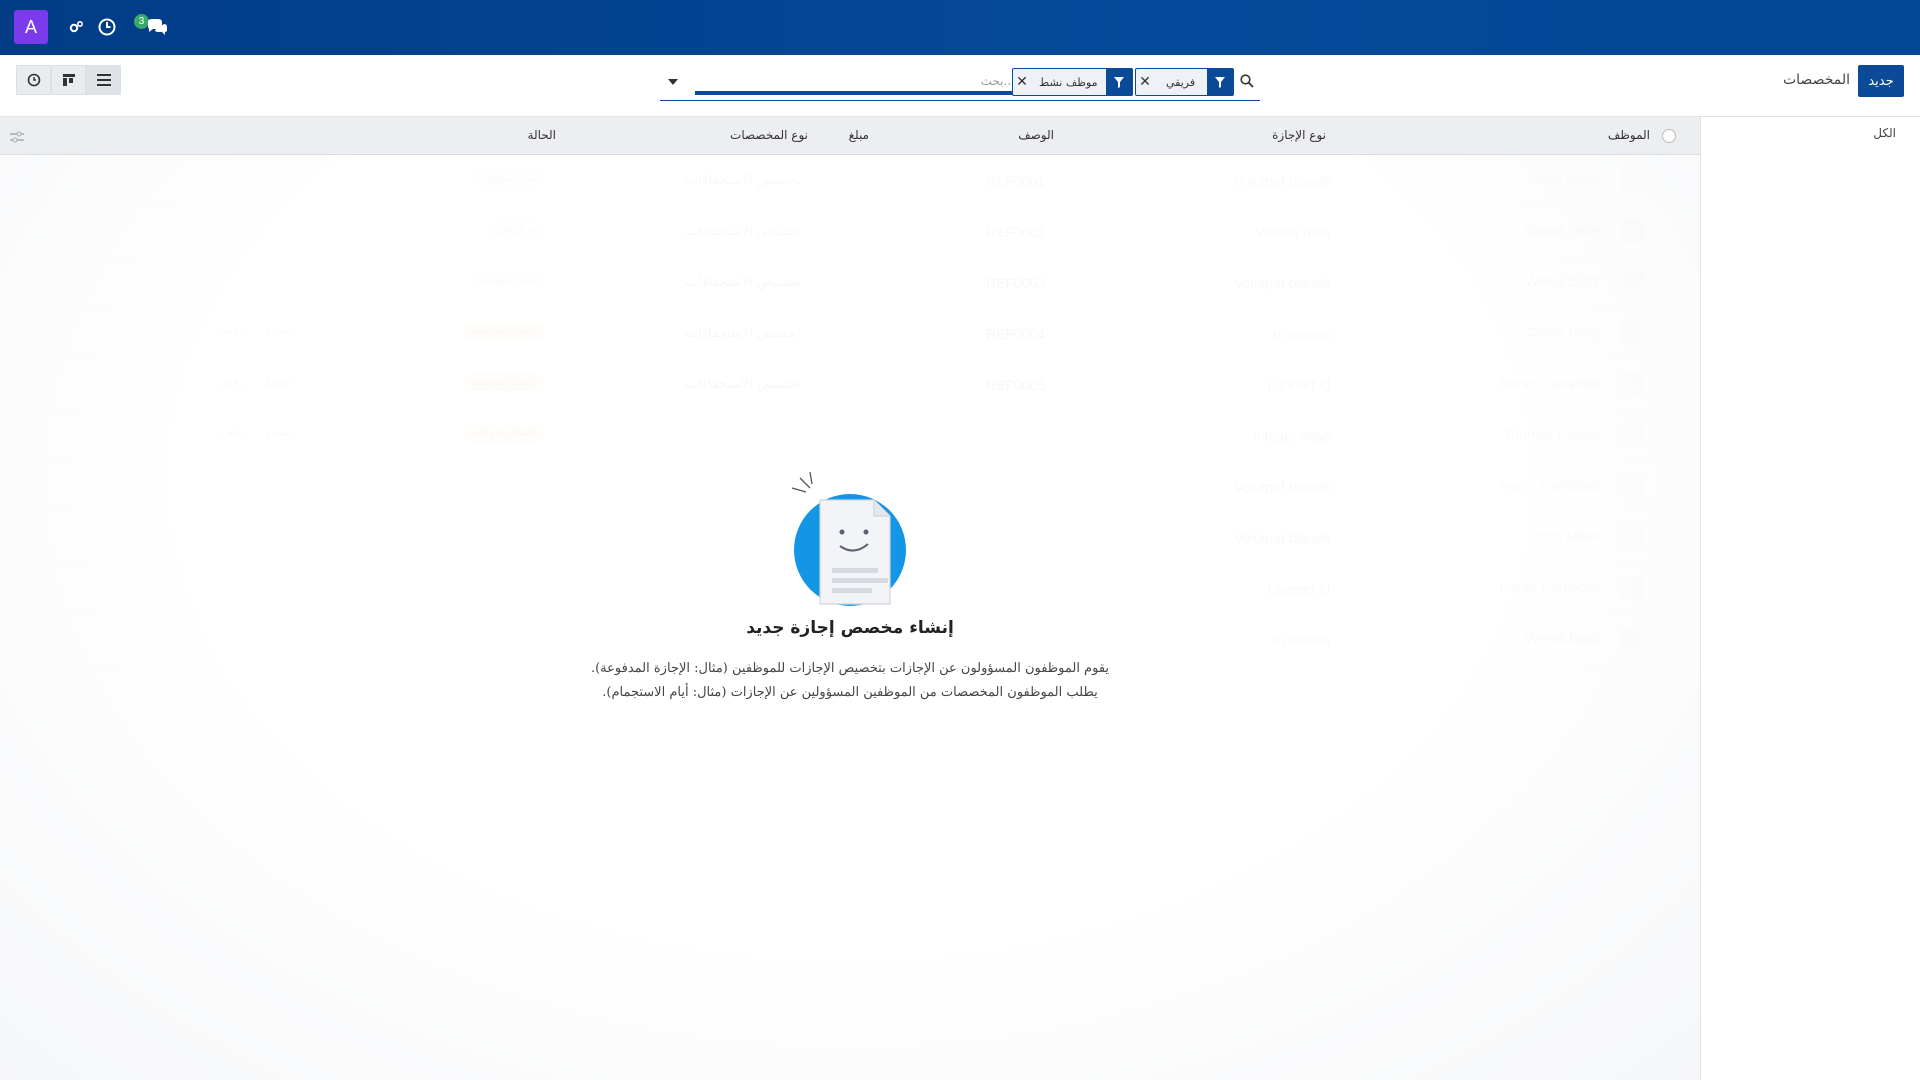 The width and height of the screenshot is (1920, 1080). What do you see at coordinates (1669, 136) in the screenshot?
I see `select-all-checkbox` at bounding box center [1669, 136].